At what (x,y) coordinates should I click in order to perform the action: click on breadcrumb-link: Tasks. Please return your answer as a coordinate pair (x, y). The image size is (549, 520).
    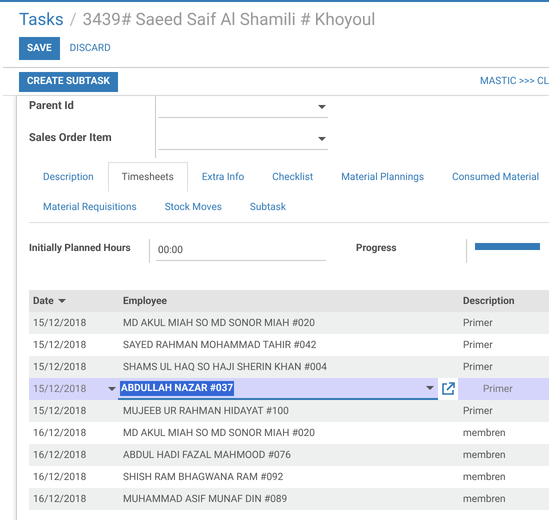
    Looking at the image, I should click on (41, 20).